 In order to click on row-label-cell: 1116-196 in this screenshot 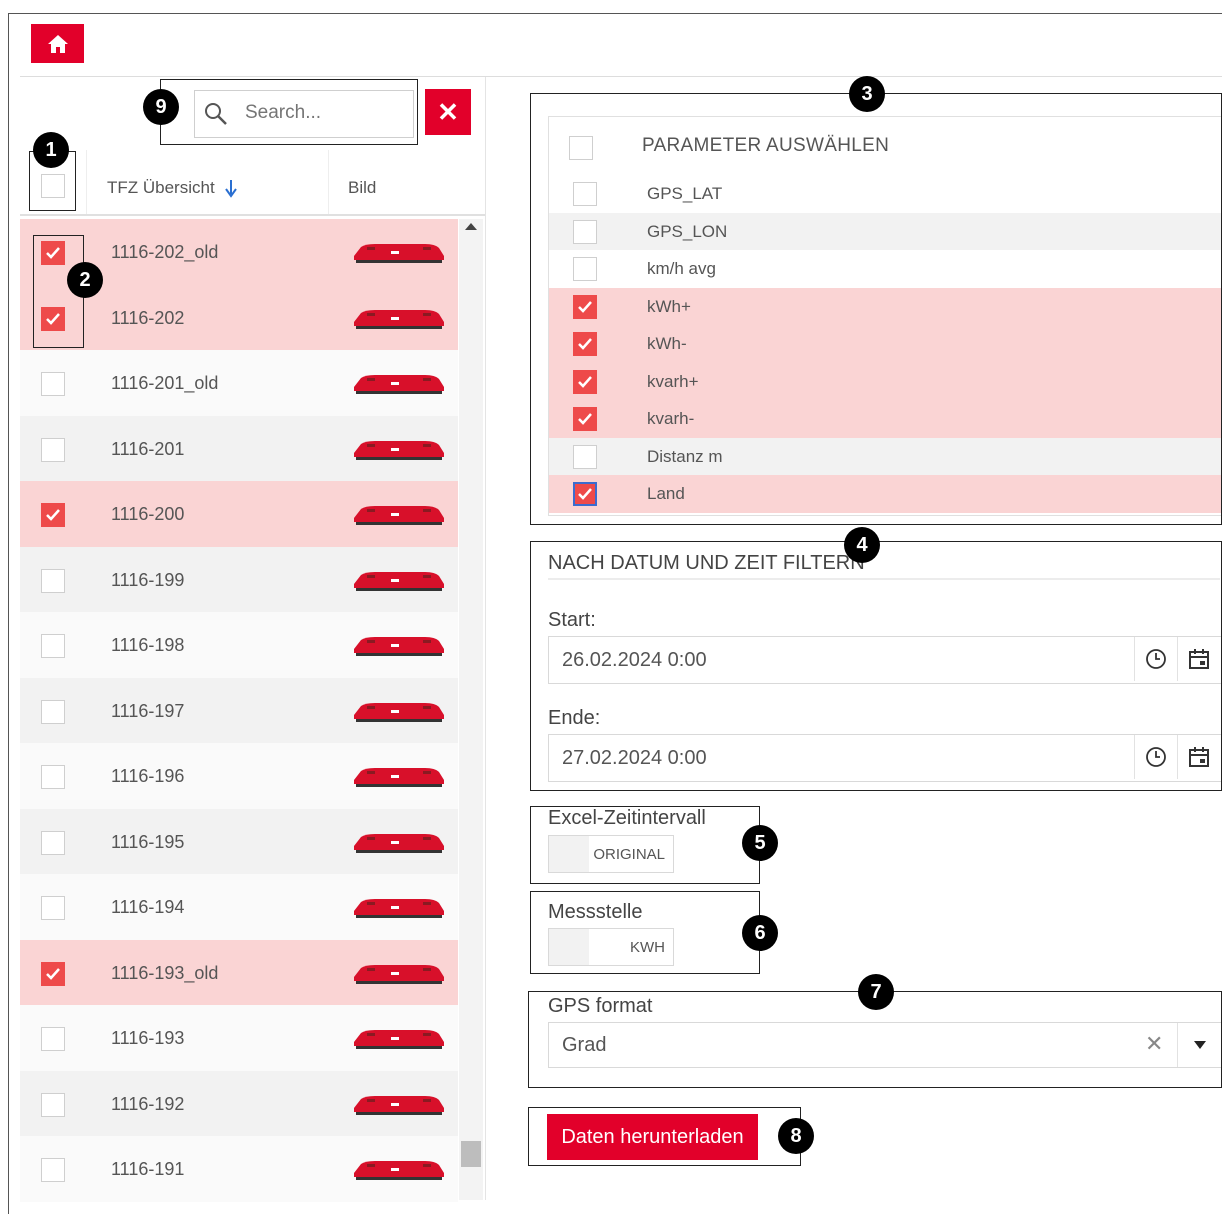, I will do `click(207, 776)`.